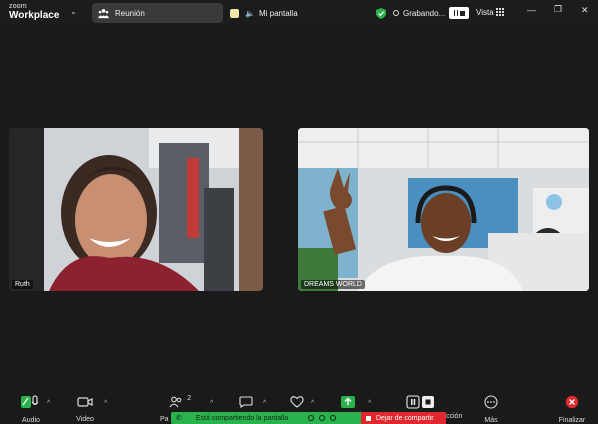 Image resolution: width=598 pixels, height=424 pixels. Describe the element at coordinates (381, 13) in the screenshot. I see `shield-check-icon` at that location.